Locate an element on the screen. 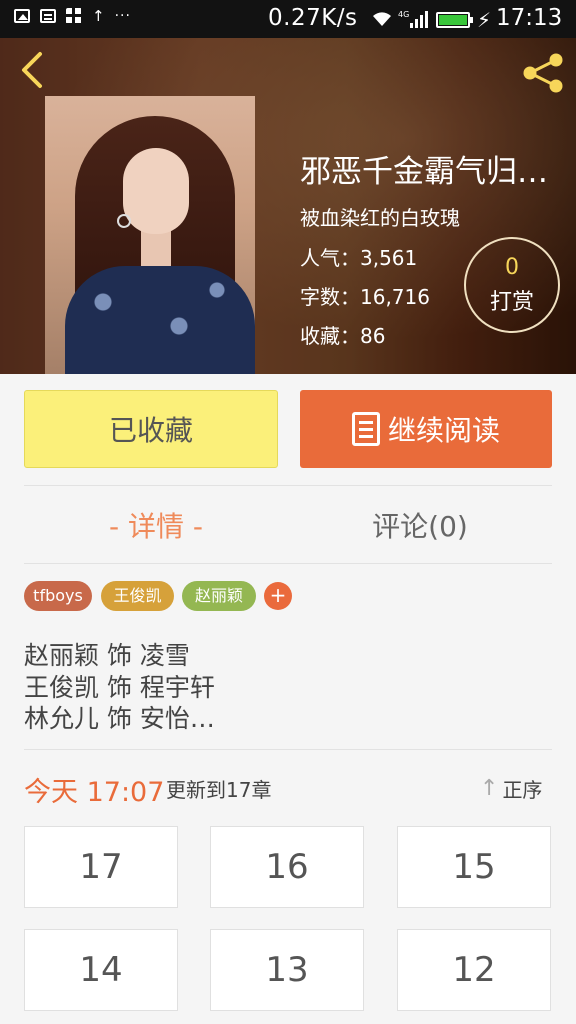 This screenshot has height=1024, width=576. favorites-stat: 收藏：86 is located at coordinates (343, 336).